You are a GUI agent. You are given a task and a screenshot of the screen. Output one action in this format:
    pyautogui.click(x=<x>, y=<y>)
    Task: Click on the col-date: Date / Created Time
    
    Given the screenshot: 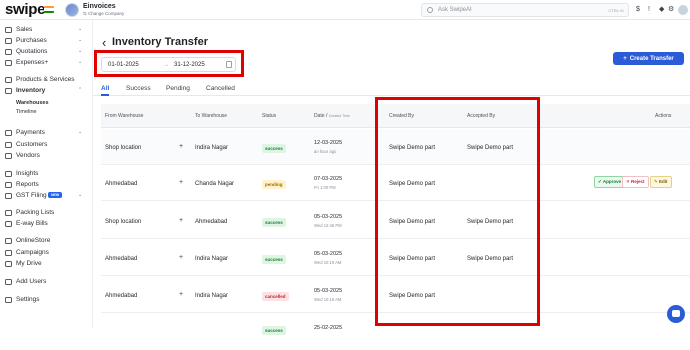 What is the action you would take?
    pyautogui.click(x=332, y=116)
    